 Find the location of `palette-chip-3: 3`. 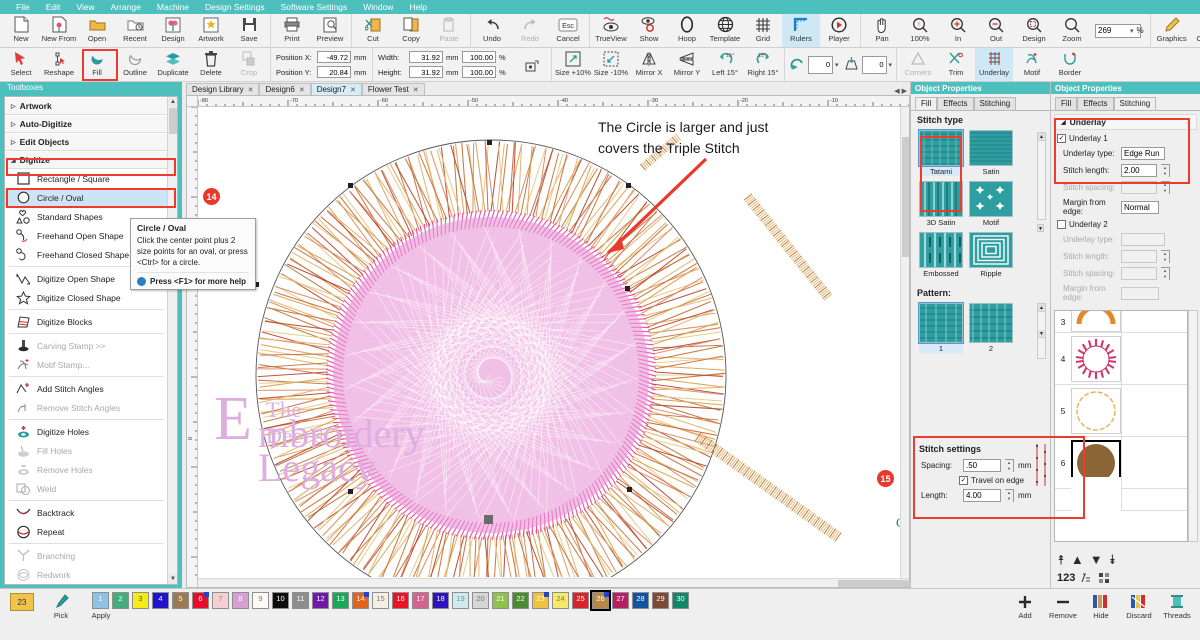

palette-chip-3: 3 is located at coordinates (140, 600).